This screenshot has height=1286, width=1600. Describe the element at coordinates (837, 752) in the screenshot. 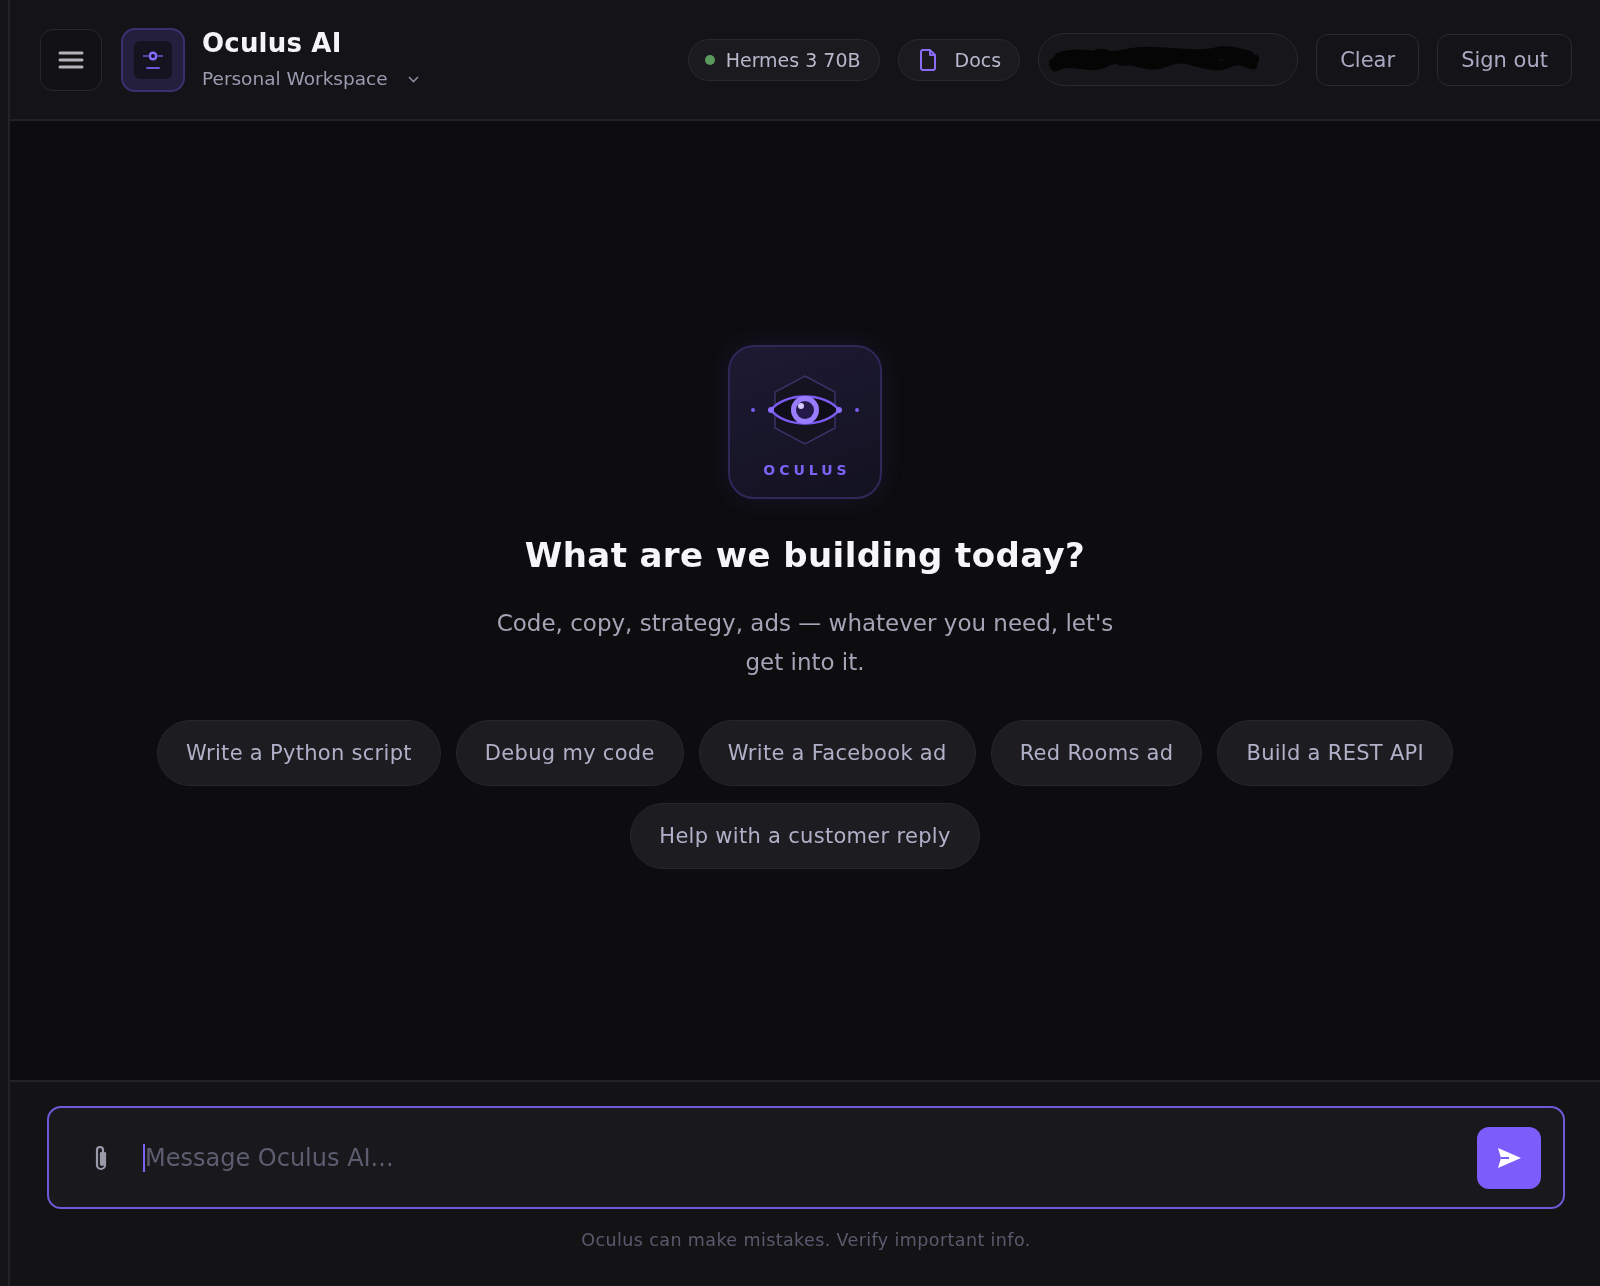

I see `suggestion-chip: Write a Facebook ad` at that location.